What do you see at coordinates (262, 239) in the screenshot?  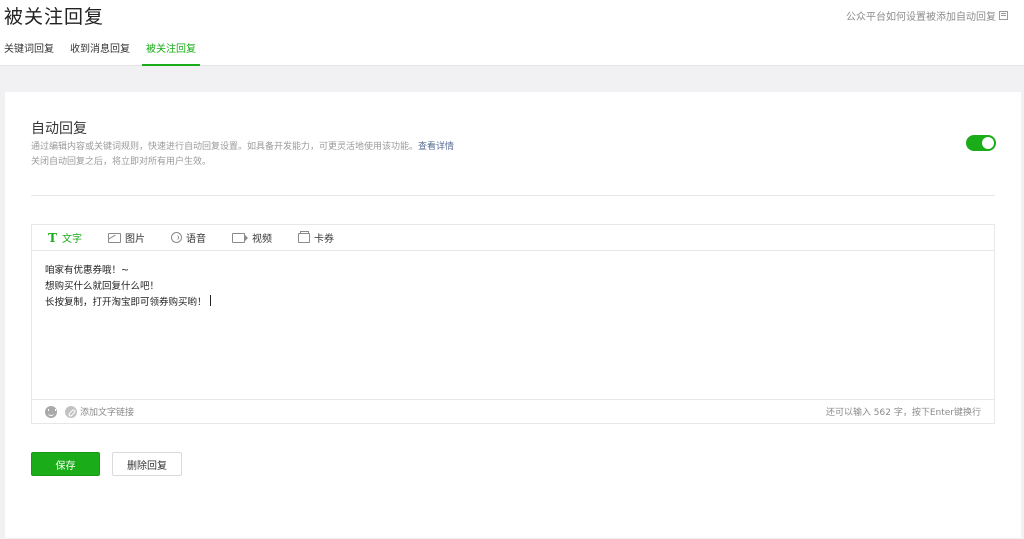 I see `type-tab-label: 视频` at bounding box center [262, 239].